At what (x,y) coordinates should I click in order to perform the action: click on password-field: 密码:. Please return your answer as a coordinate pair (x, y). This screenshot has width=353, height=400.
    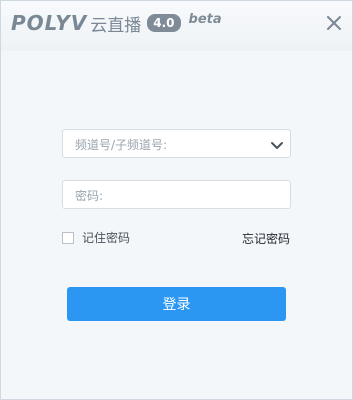
    Looking at the image, I should click on (176, 194).